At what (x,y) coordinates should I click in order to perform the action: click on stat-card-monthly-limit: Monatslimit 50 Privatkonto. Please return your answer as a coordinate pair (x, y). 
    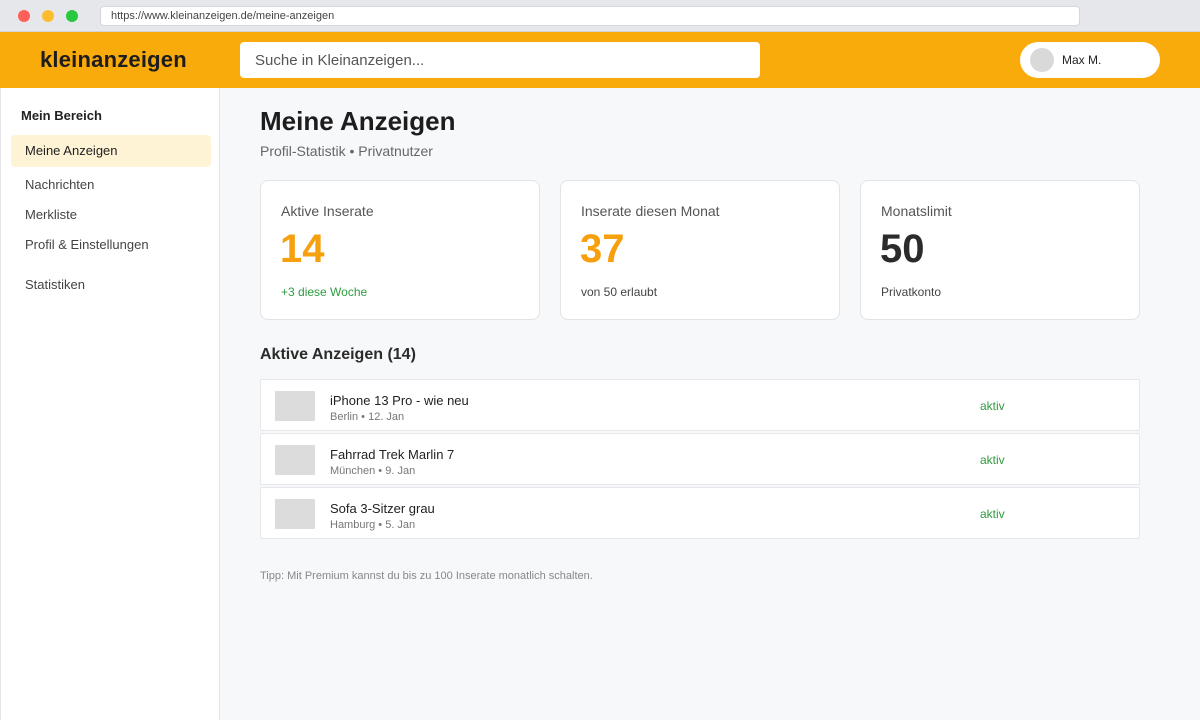
    Looking at the image, I should click on (1000, 250).